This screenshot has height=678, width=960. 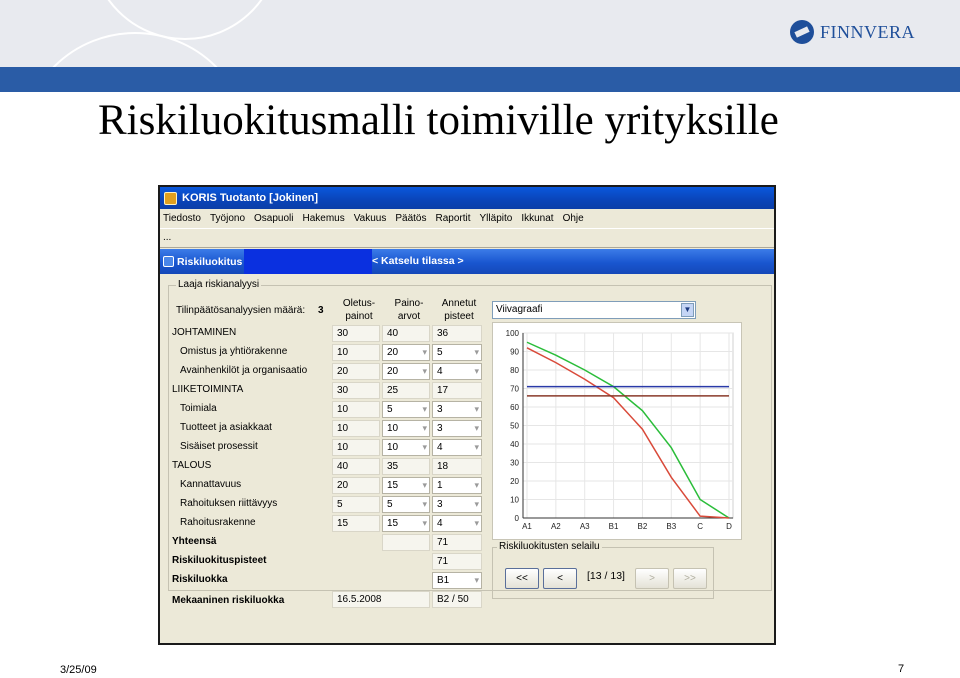 What do you see at coordinates (457, 599) in the screenshot?
I see `mech-class-value: B2 / 50` at bounding box center [457, 599].